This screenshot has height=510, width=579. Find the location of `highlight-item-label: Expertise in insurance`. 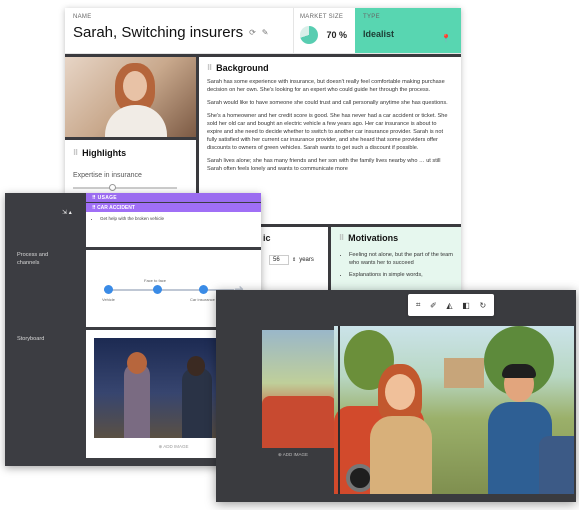

highlight-item-label: Expertise in insurance is located at coordinates (107, 175).